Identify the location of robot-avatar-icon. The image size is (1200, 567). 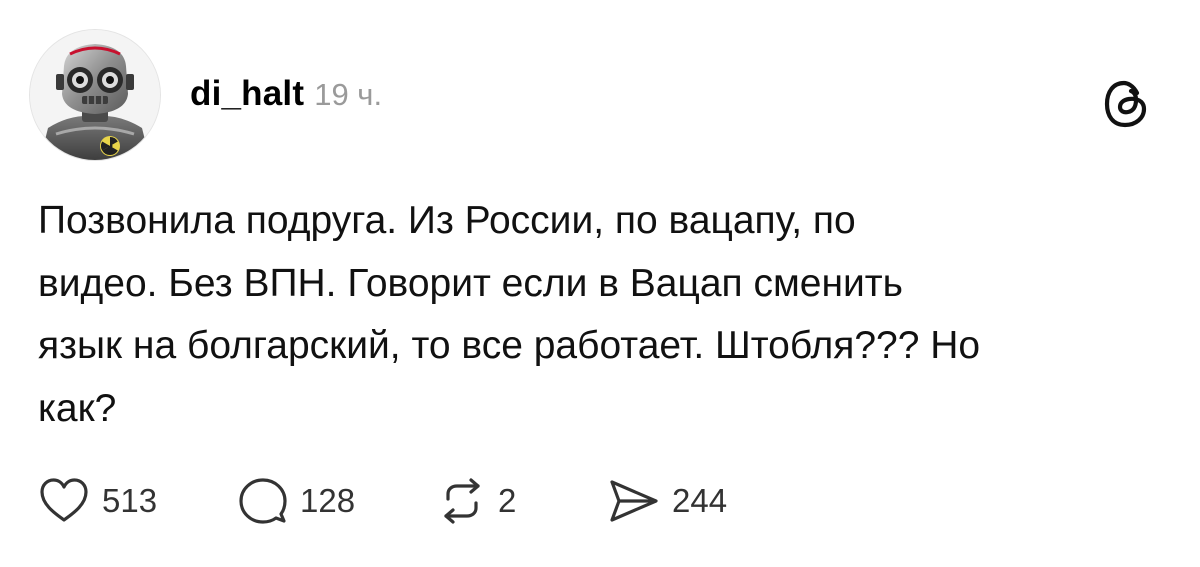
(95, 95).